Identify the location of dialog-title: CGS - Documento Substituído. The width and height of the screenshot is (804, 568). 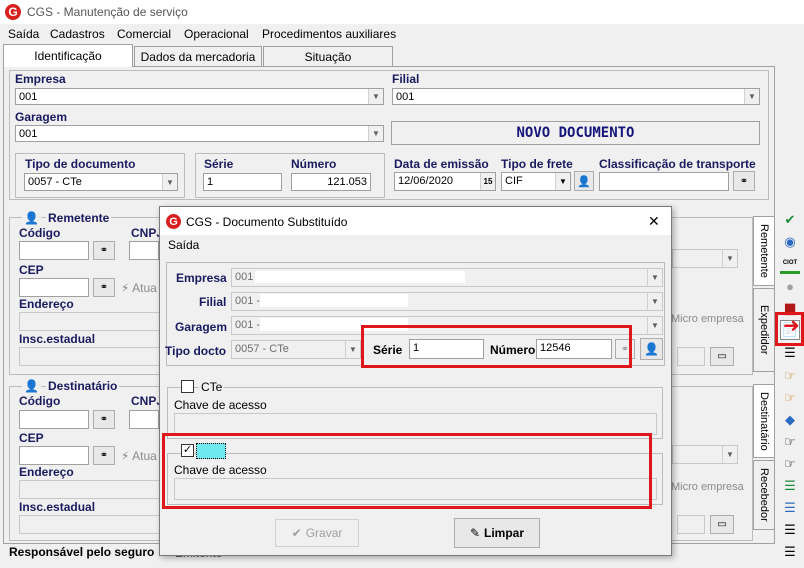
(267, 222).